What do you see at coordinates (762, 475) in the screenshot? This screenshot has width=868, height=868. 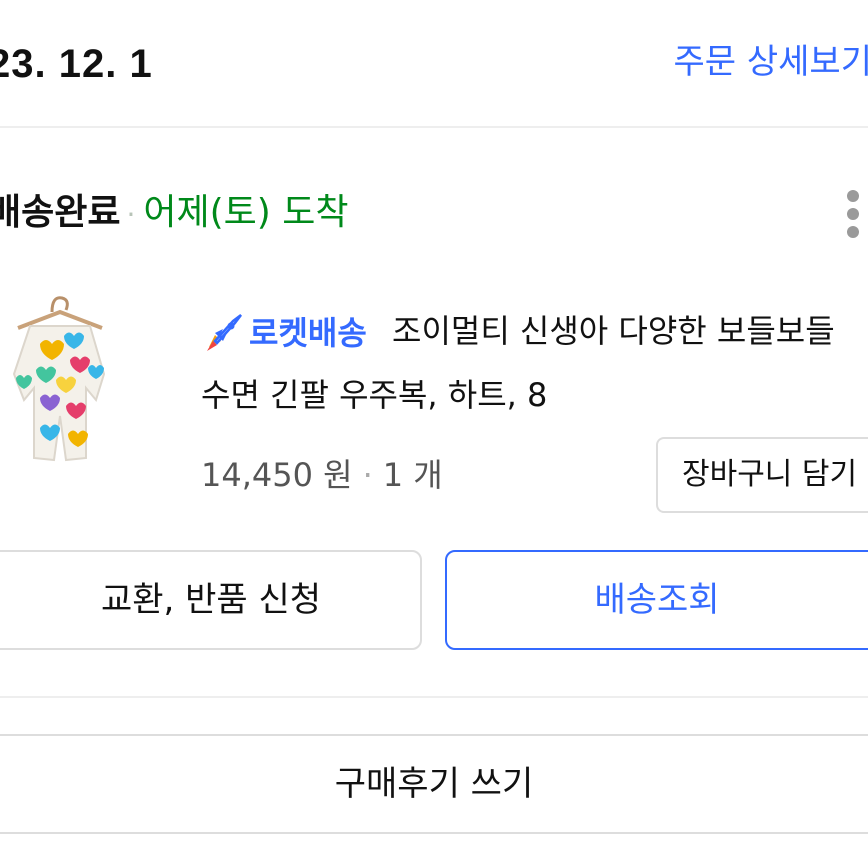 I see `add-to-cart-button: 장바구니 담기` at bounding box center [762, 475].